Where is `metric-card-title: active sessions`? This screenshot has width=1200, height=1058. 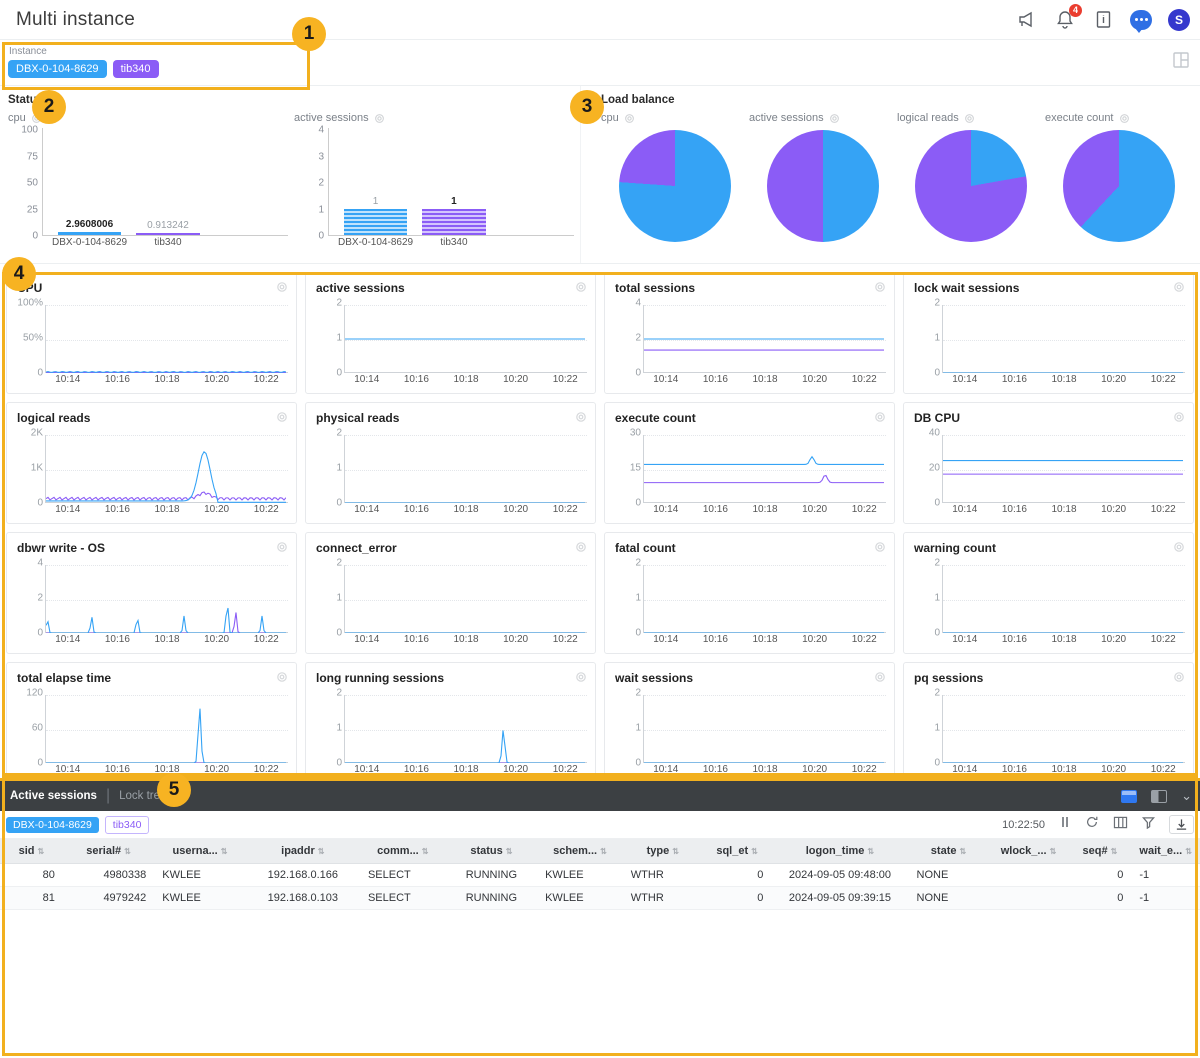 metric-card-title: active sessions is located at coordinates (360, 288).